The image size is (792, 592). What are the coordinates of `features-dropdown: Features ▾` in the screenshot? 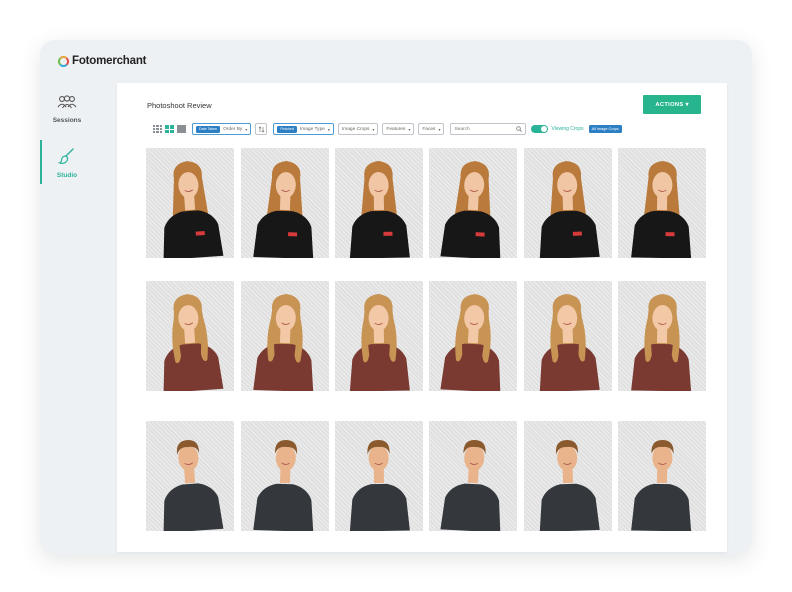 It's located at (398, 129).